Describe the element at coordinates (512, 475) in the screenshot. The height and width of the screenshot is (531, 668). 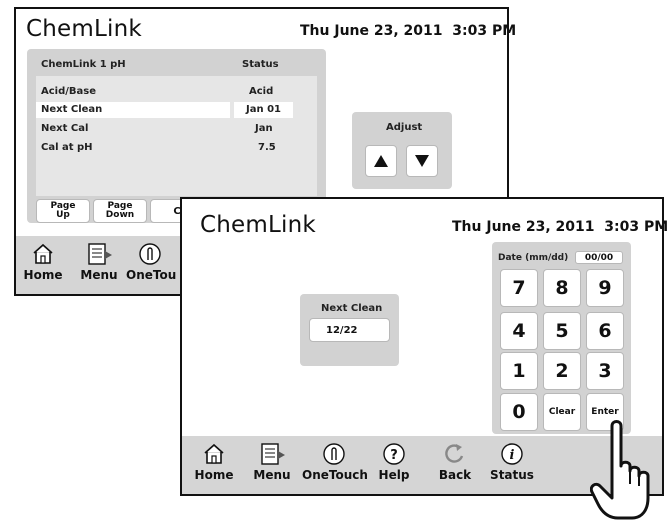
I see `nav-status-label: Status` at that location.